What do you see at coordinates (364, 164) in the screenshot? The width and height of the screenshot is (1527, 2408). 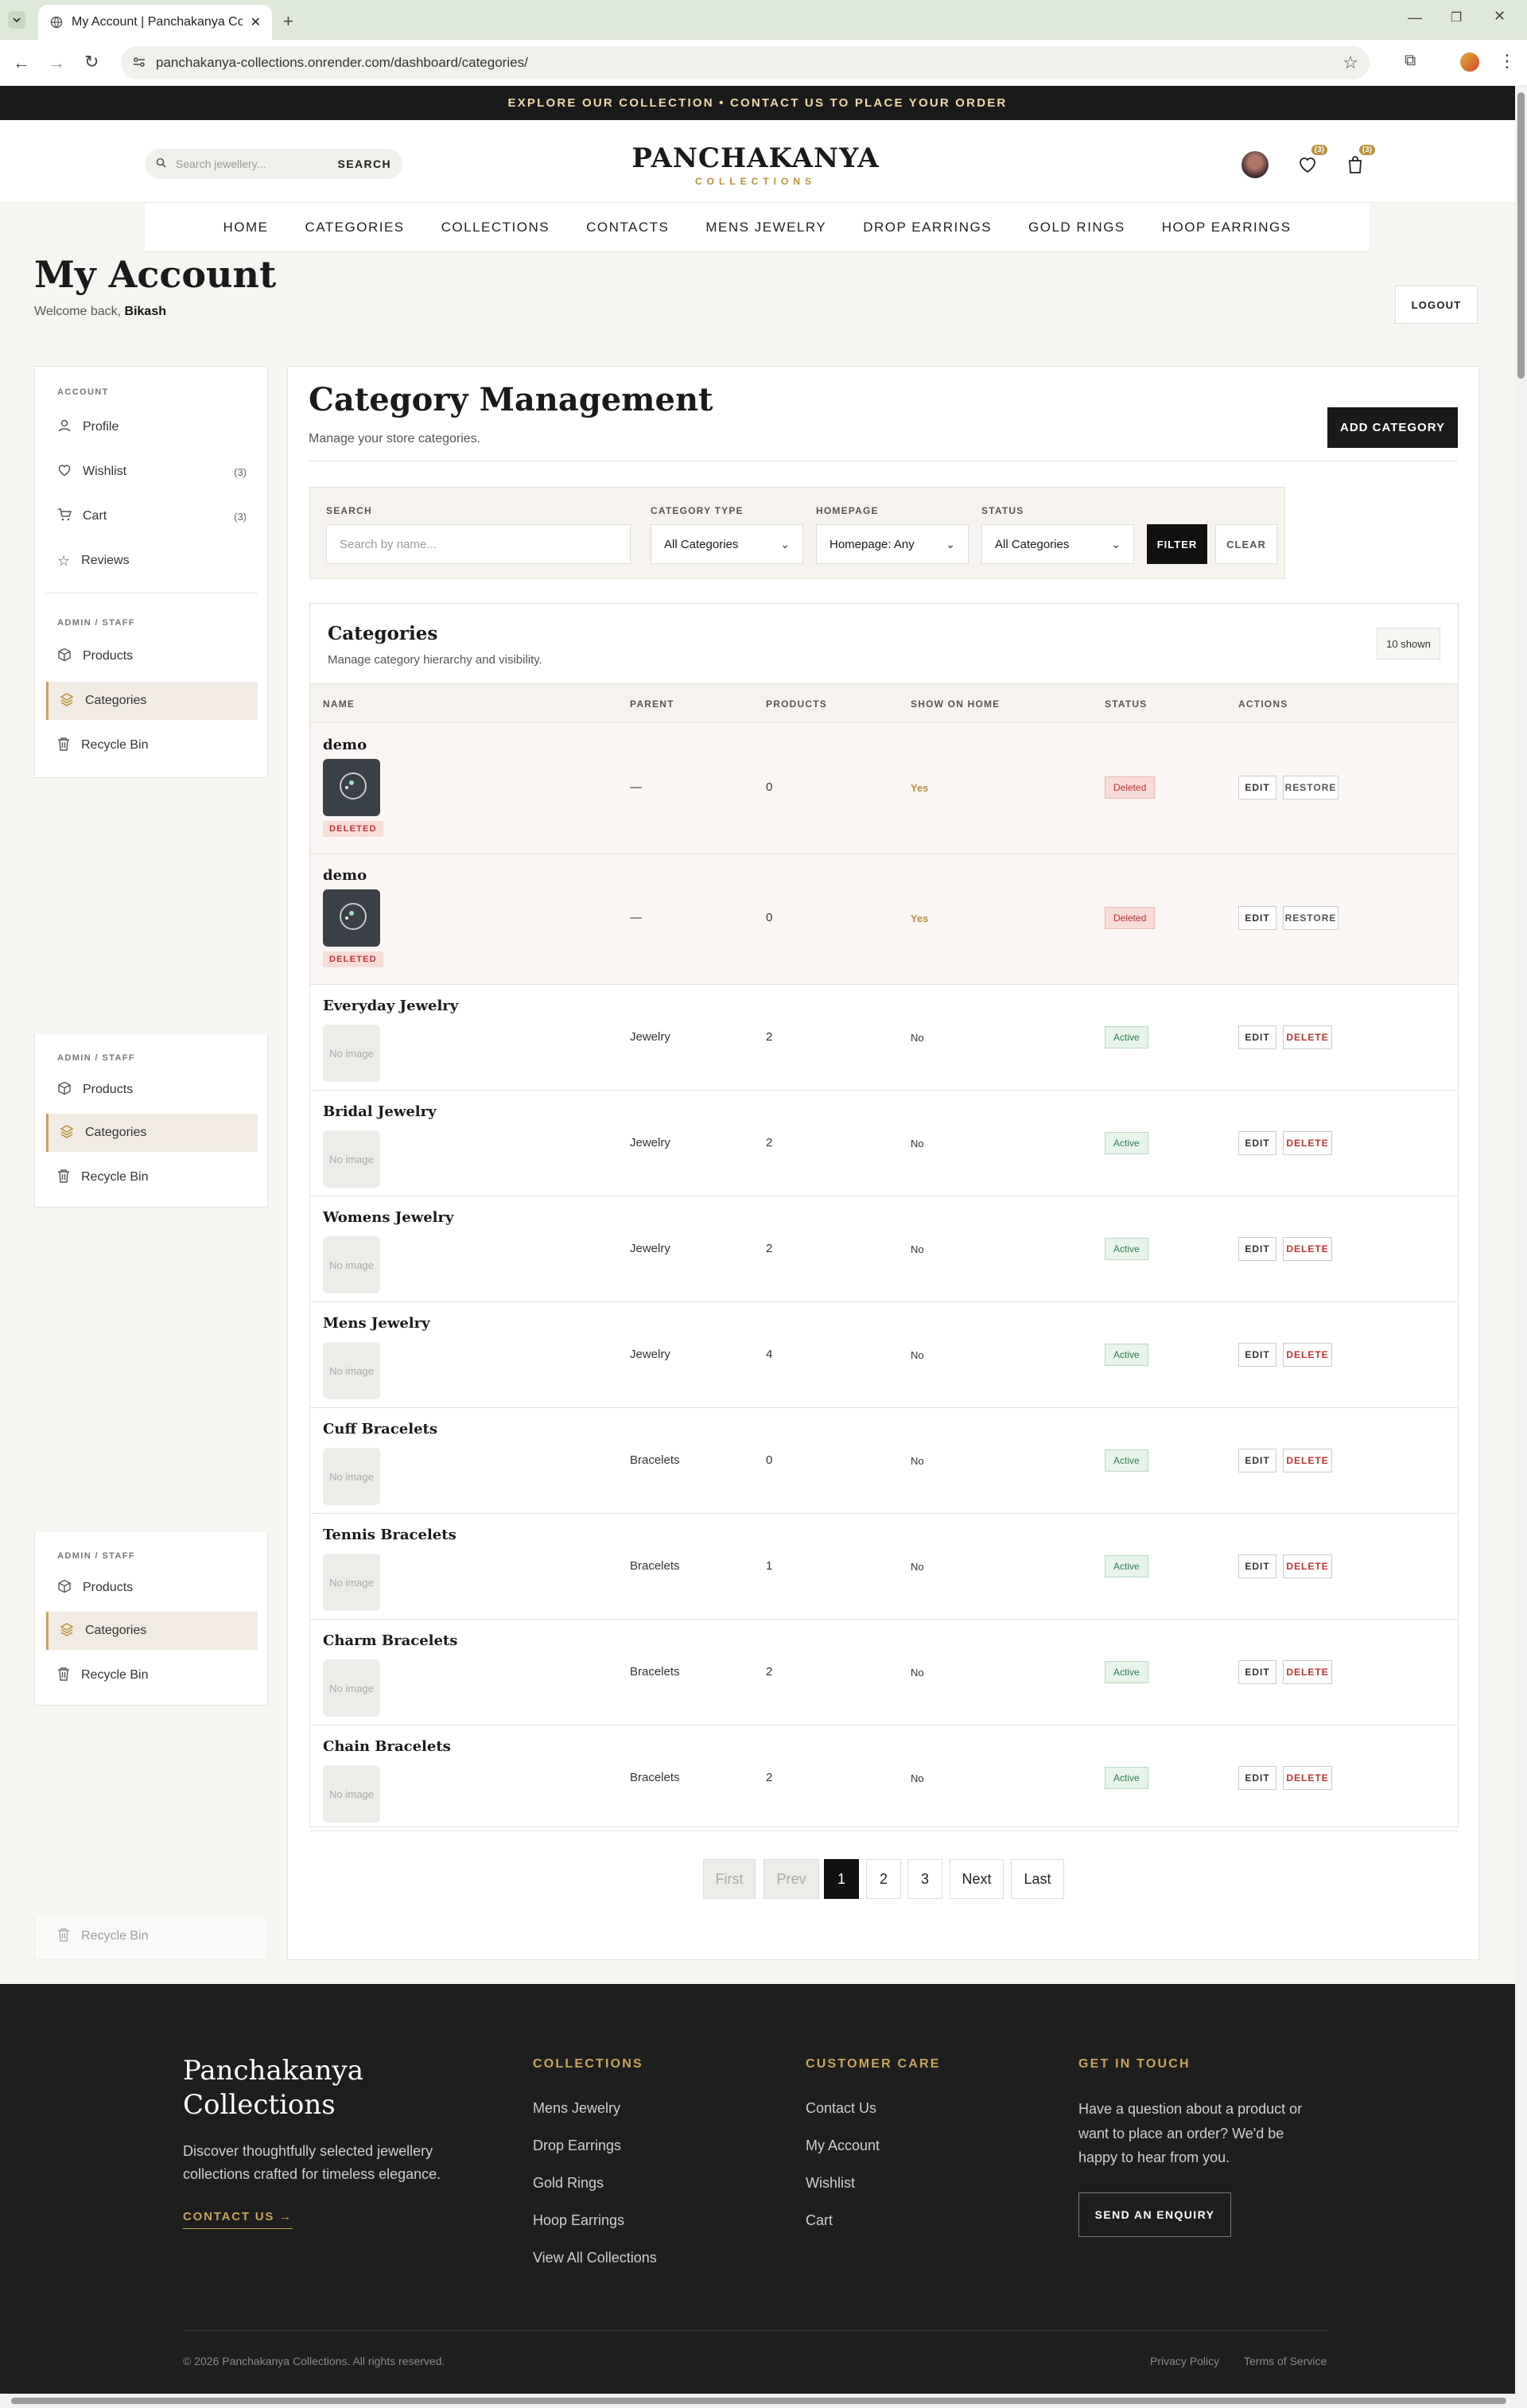 I see `search-button: SEARCH` at bounding box center [364, 164].